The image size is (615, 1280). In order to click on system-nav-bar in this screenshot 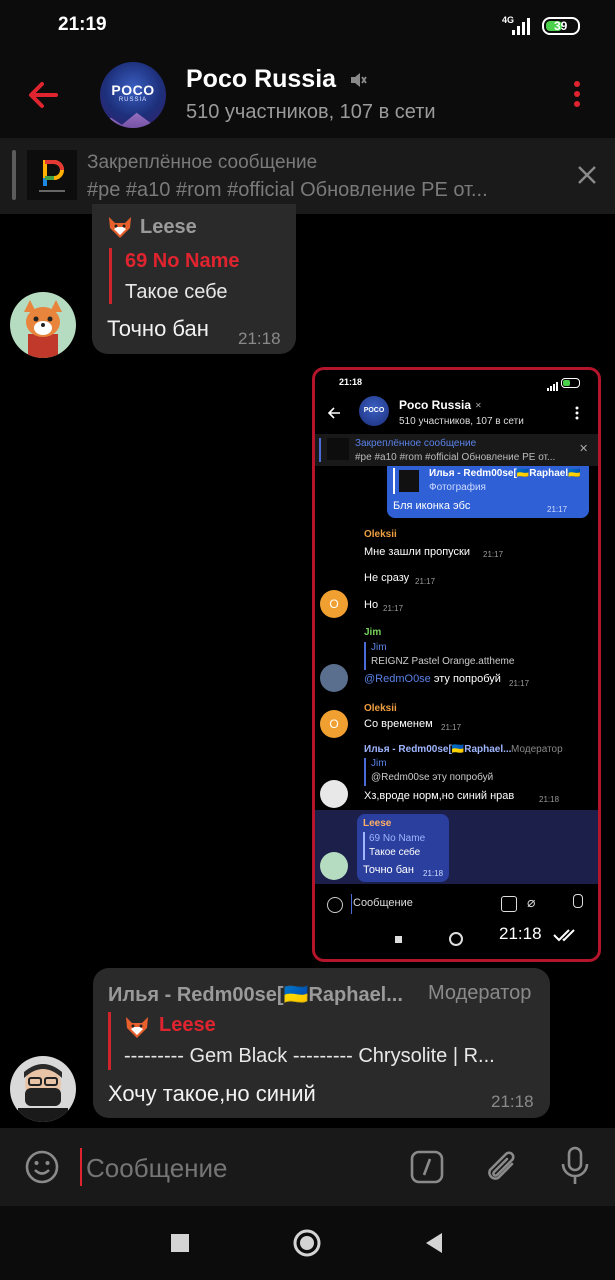, I will do `click(307, 1243)`.